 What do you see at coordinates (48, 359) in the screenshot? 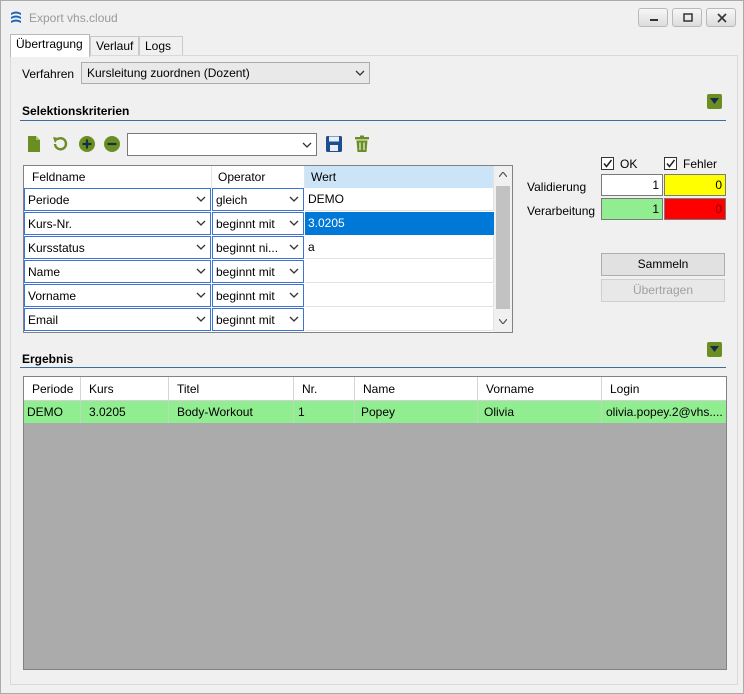
I see `ergebnis-title: Ergebnis` at bounding box center [48, 359].